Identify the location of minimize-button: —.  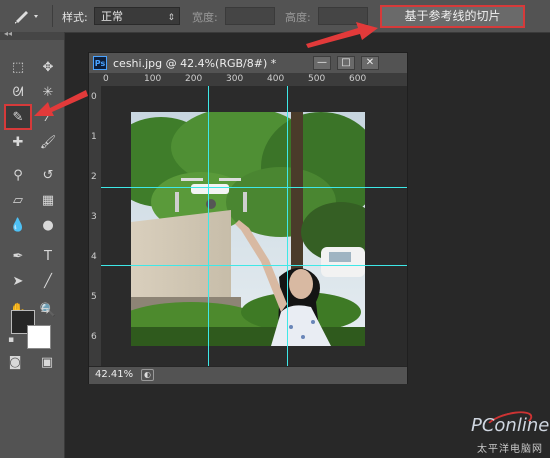
(322, 63).